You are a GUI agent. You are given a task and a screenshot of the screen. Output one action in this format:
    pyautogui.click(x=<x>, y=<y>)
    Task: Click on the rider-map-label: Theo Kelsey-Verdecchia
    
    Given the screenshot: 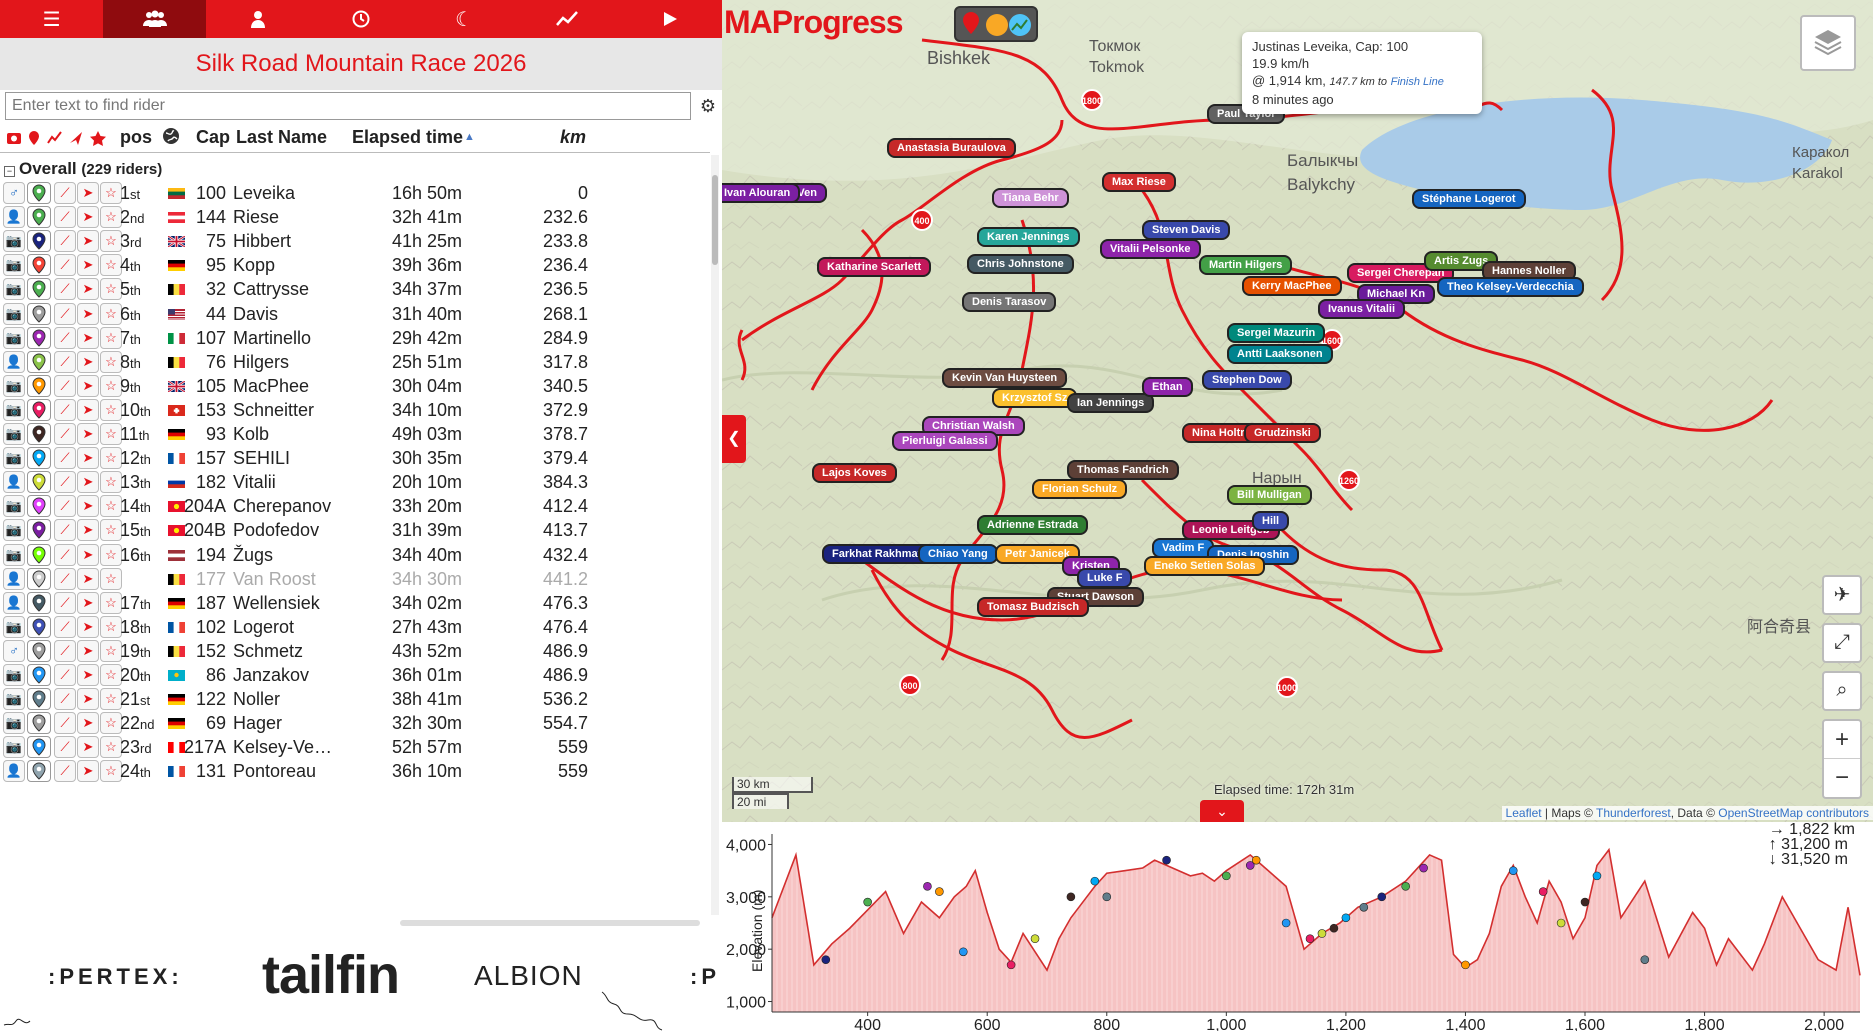 What is the action you would take?
    pyautogui.click(x=1510, y=287)
    